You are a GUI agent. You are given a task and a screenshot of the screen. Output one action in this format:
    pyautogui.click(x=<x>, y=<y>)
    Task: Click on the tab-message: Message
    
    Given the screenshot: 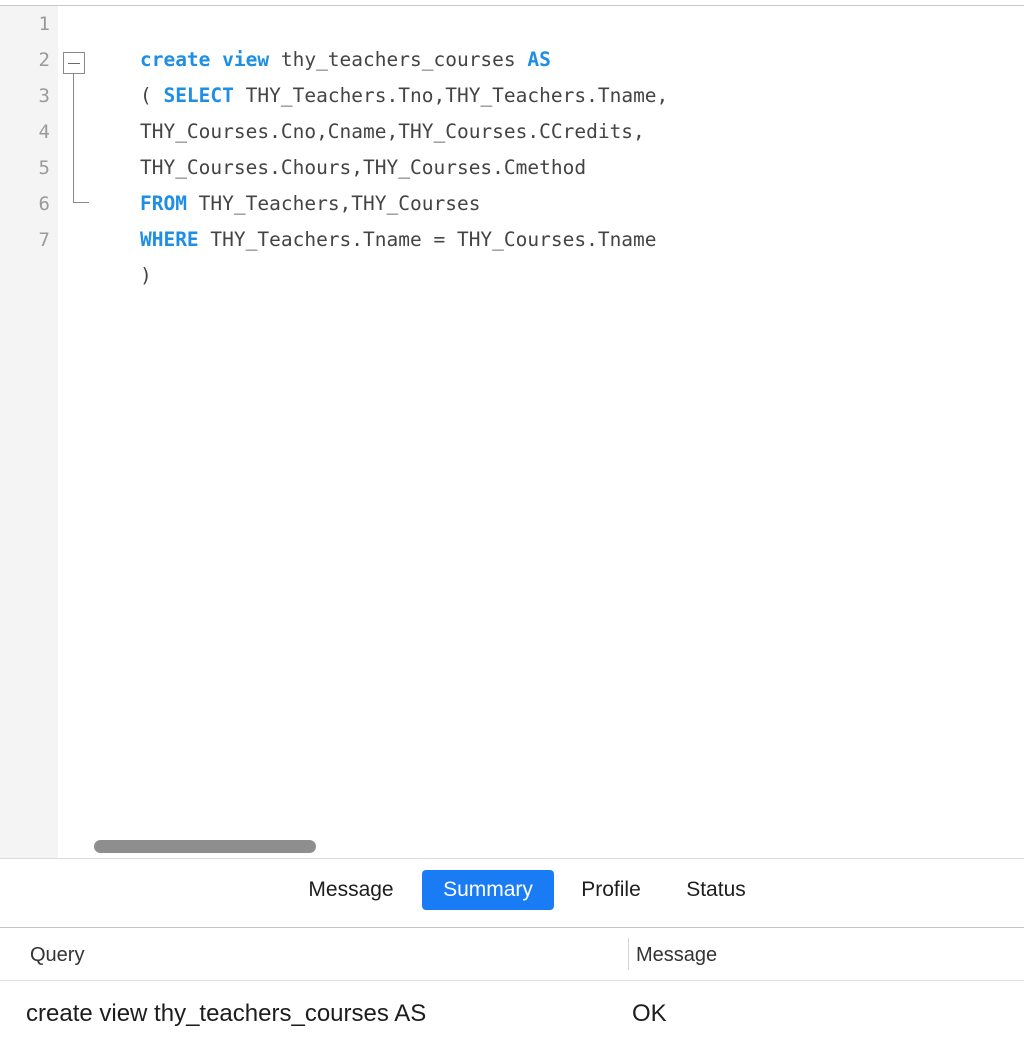 What is the action you would take?
    pyautogui.click(x=351, y=890)
    